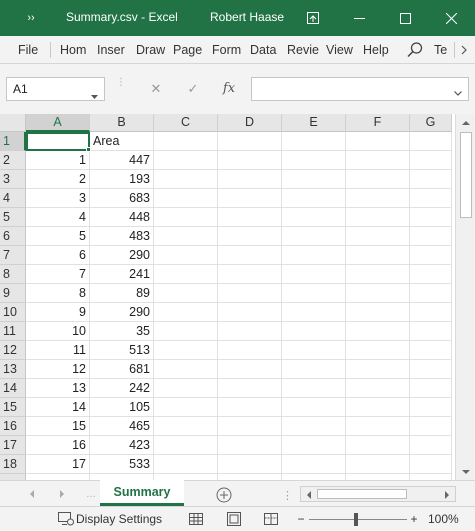 The image size is (475, 531). Describe the element at coordinates (58, 123) in the screenshot. I see `column-header-a: A` at that location.